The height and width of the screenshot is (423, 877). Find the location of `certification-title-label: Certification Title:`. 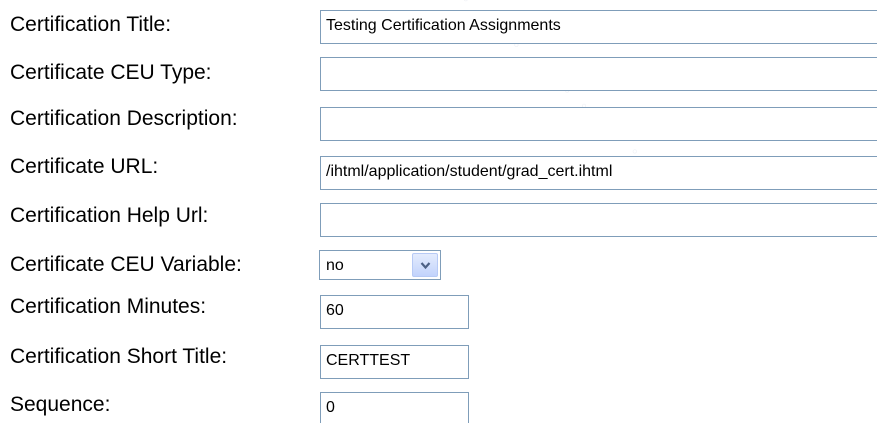

certification-title-label: Certification Title: is located at coordinates (91, 24).